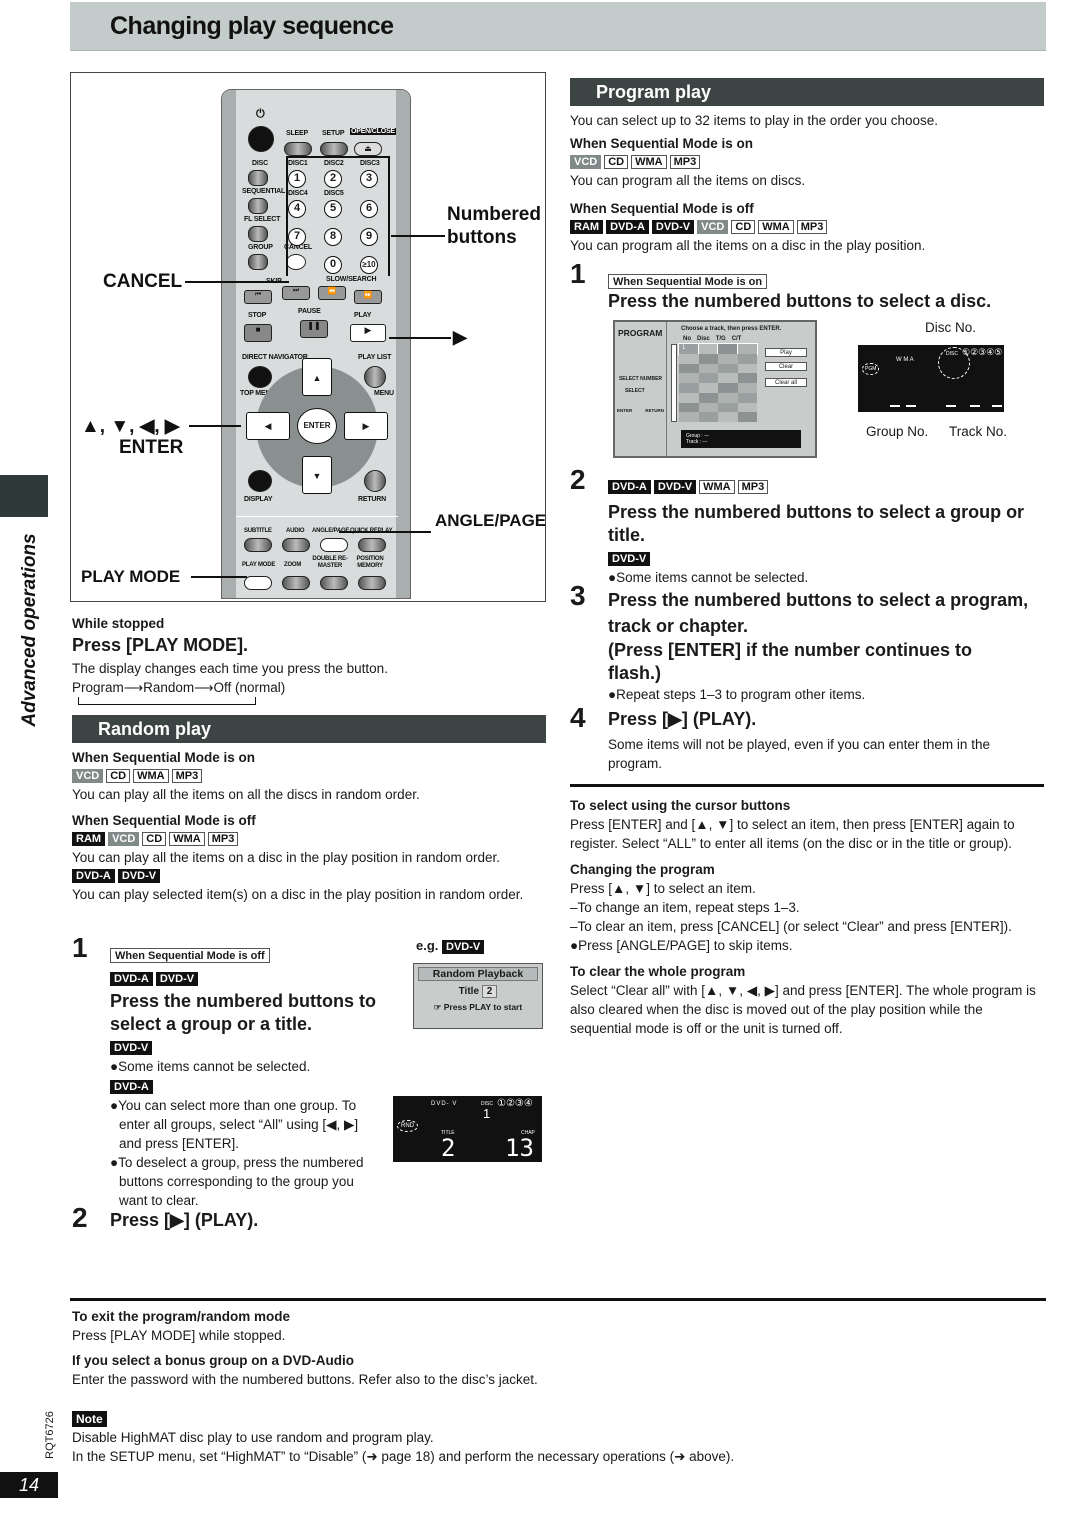 The width and height of the screenshot is (1080, 1526). I want to click on osd-grid-cell: 1, so click(689, 349).